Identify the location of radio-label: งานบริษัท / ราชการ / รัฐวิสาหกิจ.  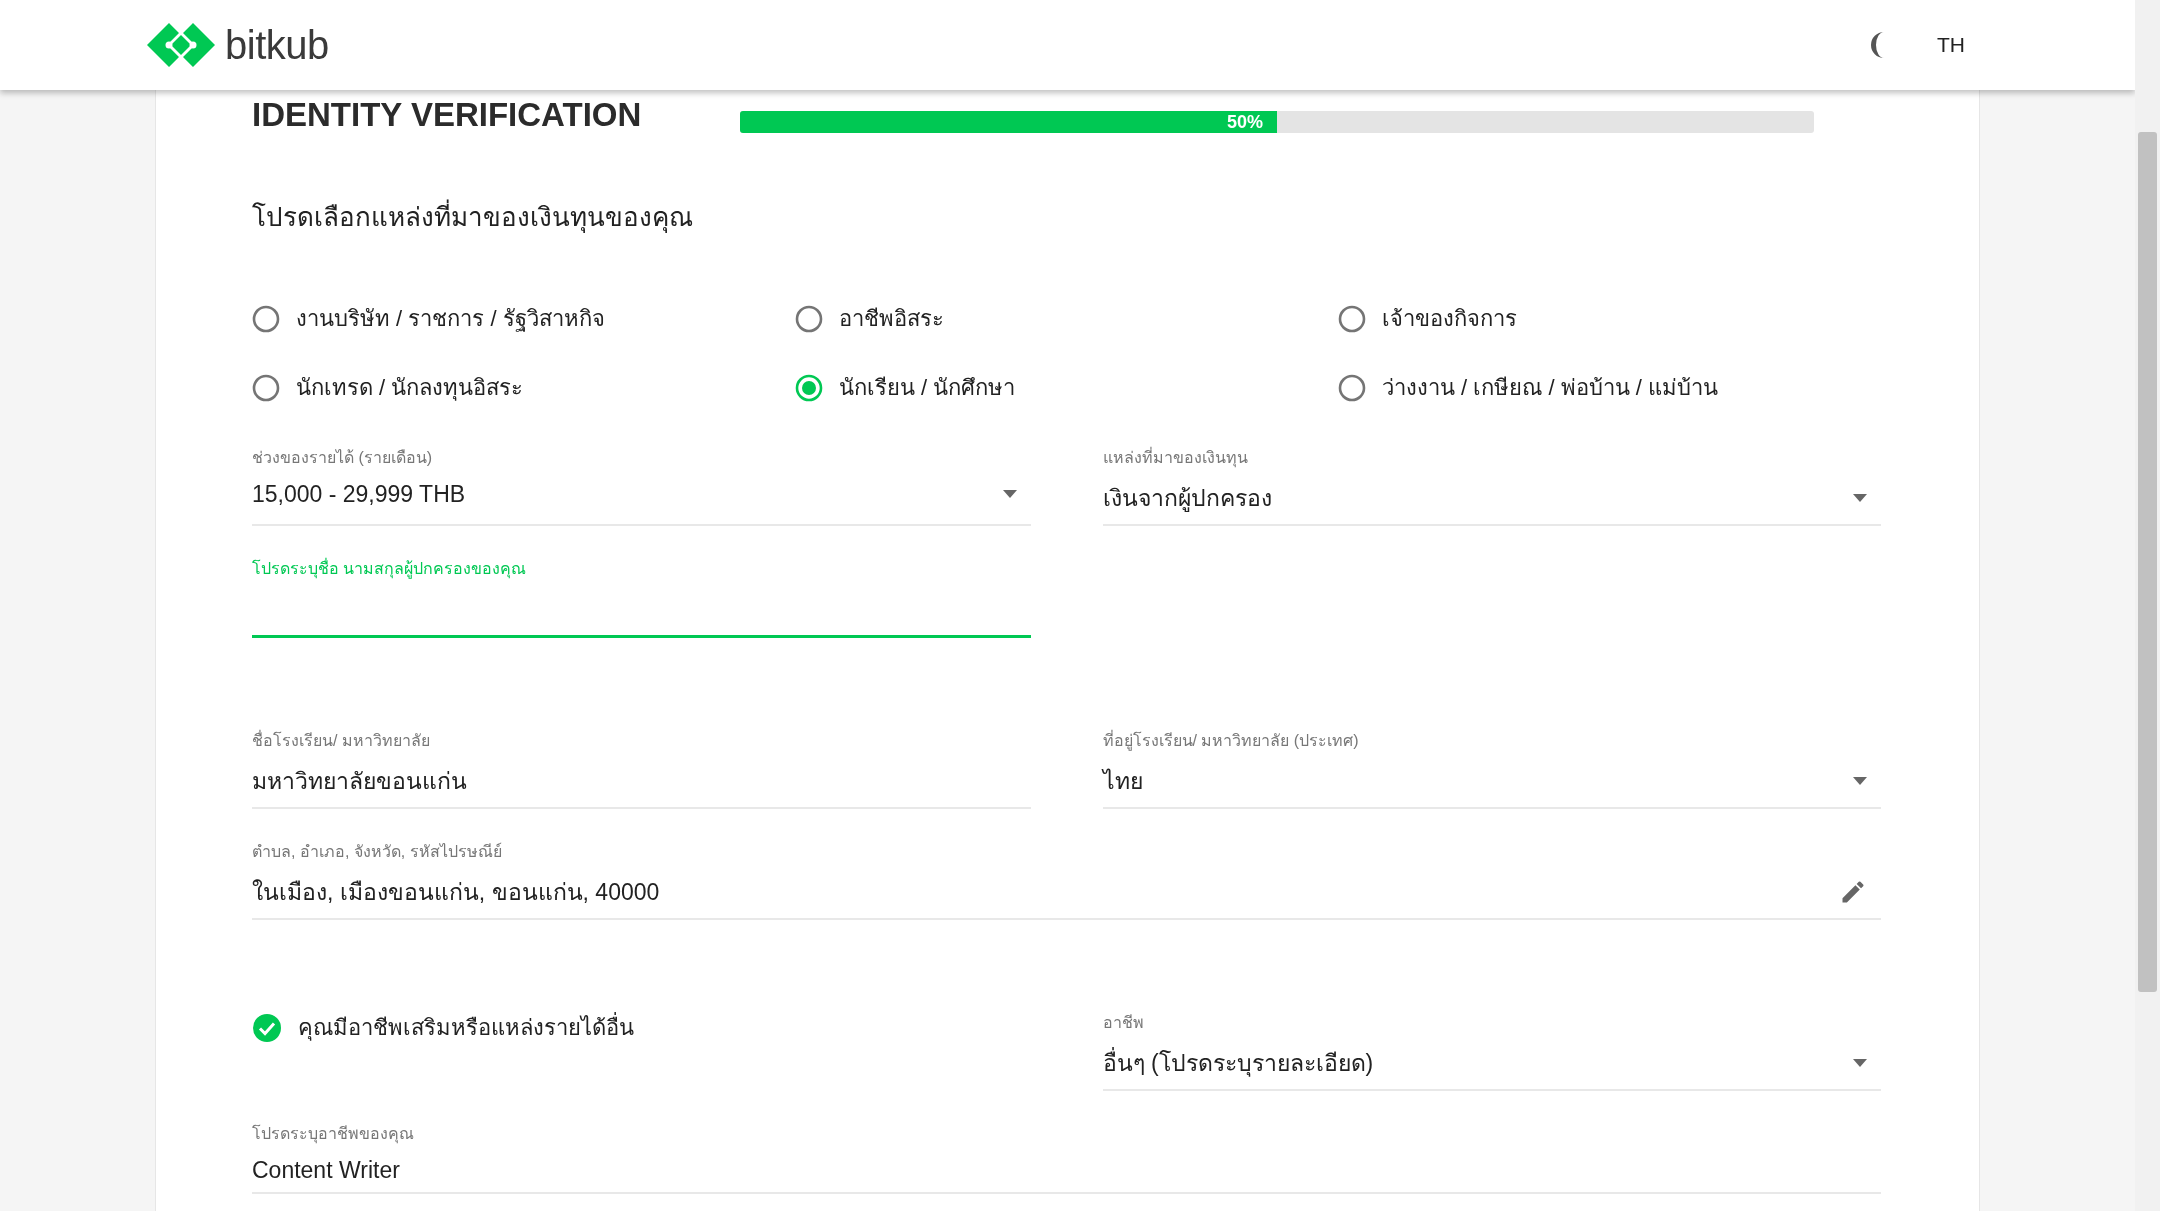
(450, 318).